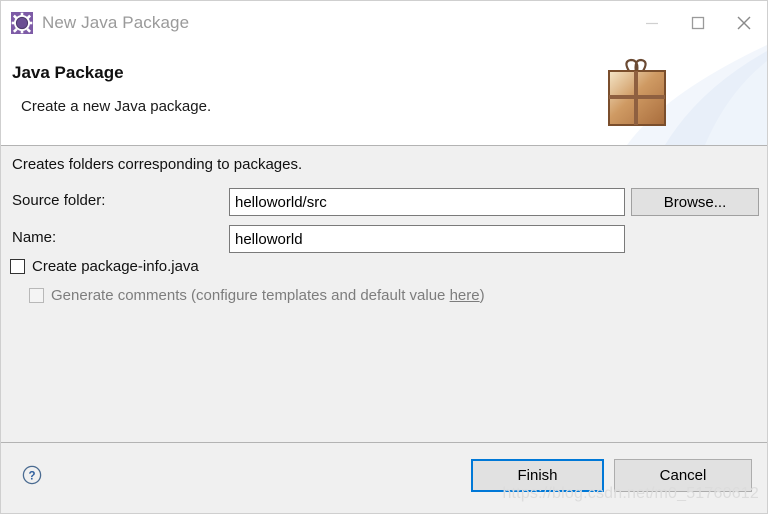  Describe the element at coordinates (683, 475) in the screenshot. I see `cancel-button: Cancel` at that location.